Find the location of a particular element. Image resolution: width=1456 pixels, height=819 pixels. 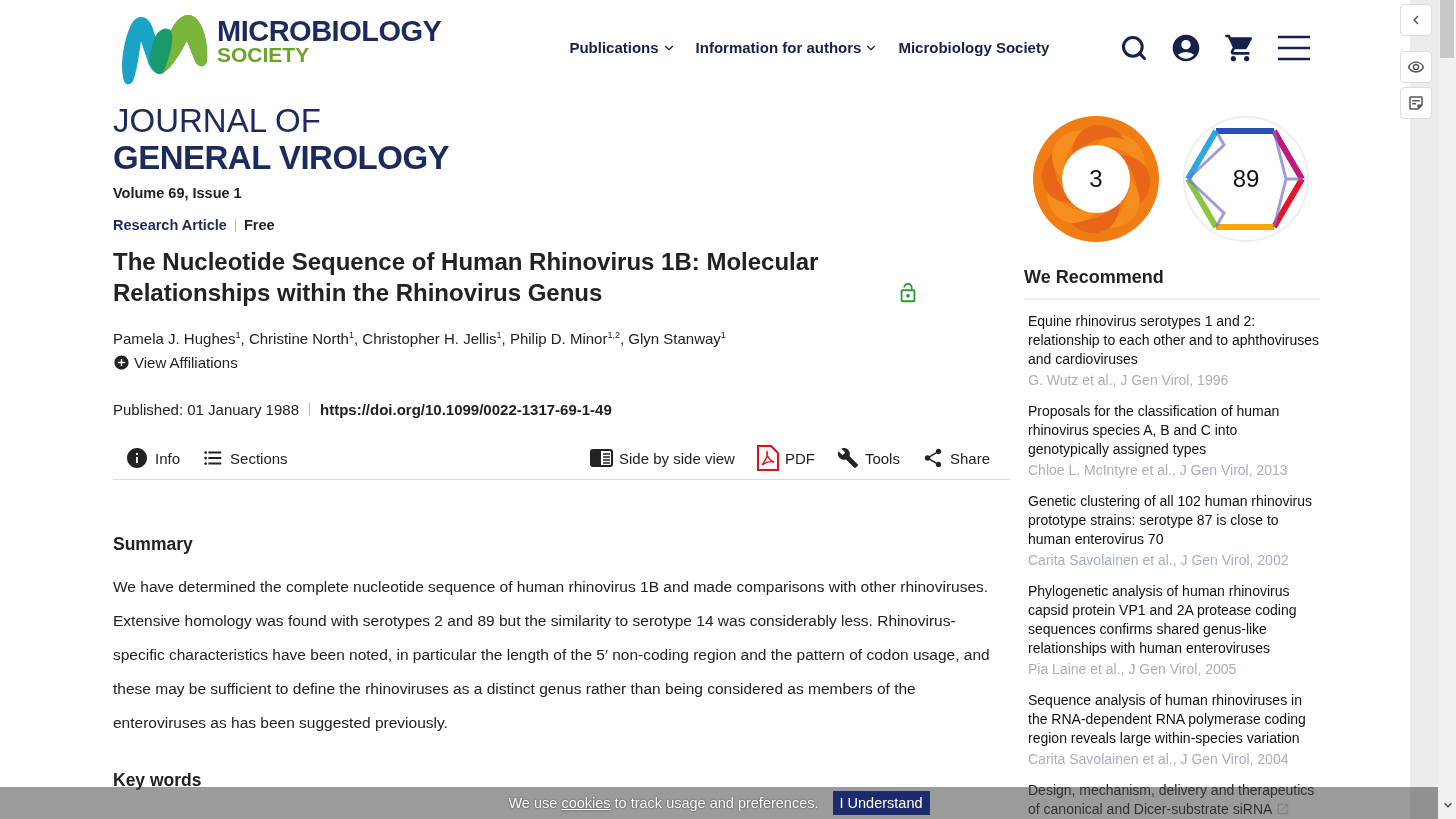

section-heading: Summary is located at coordinates (153, 544).